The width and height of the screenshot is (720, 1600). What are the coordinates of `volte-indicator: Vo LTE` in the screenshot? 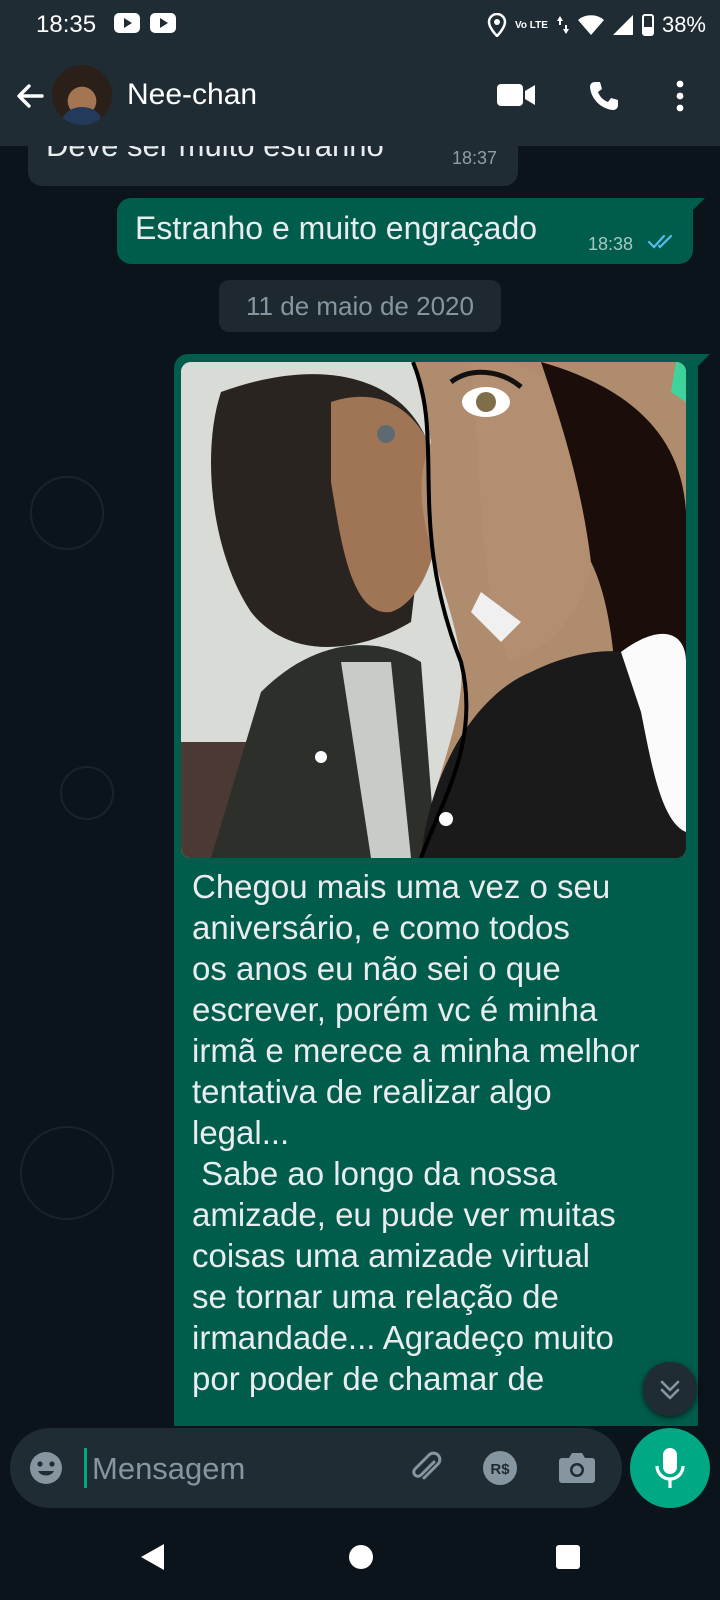 It's located at (531, 25).